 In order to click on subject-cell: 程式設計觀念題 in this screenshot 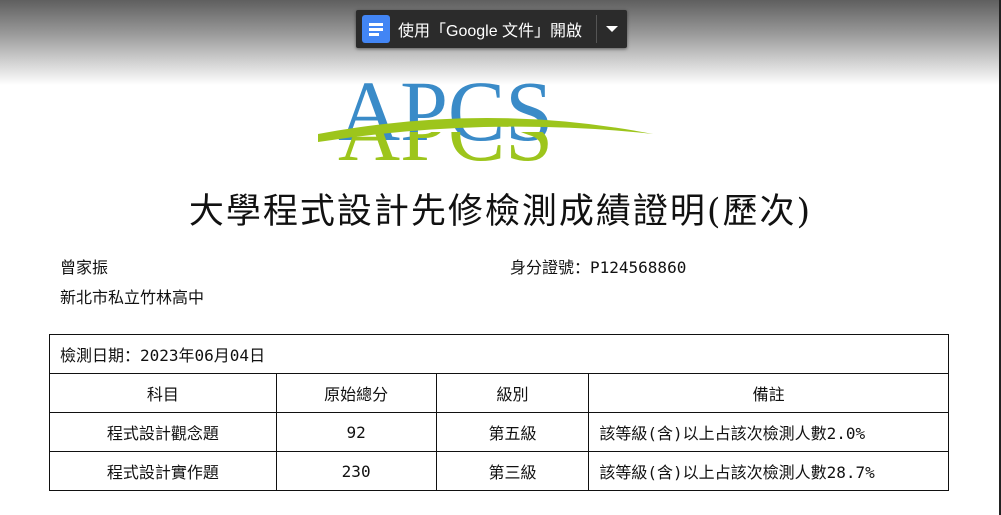, I will do `click(163, 432)`.